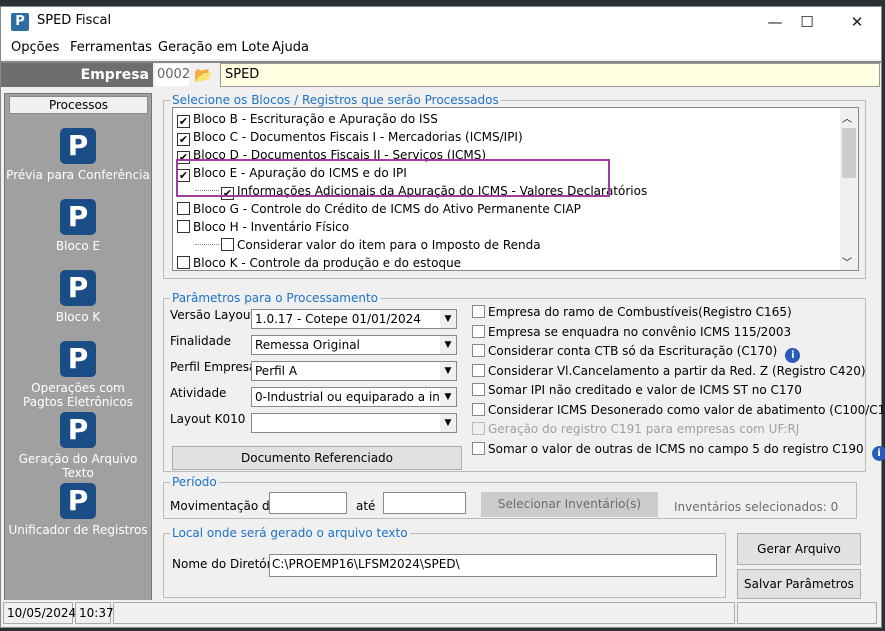 The width and height of the screenshot is (885, 631). What do you see at coordinates (354, 319) in the screenshot?
I see `param-select: 1.0.17 - Cotepe 01/01/2024 ▼` at bounding box center [354, 319].